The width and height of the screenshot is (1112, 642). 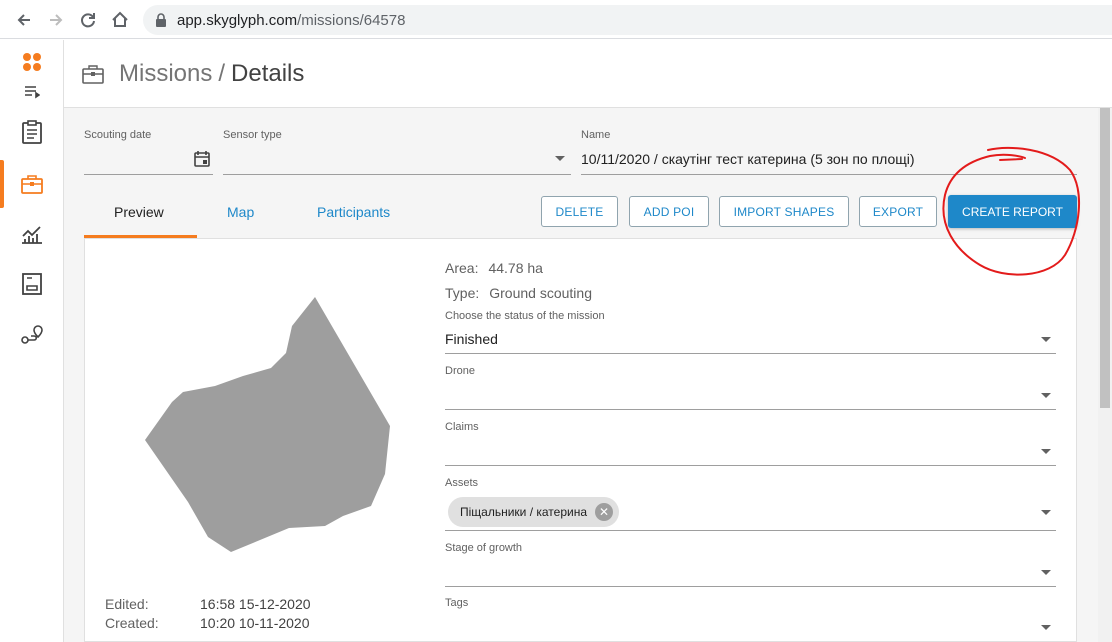 I want to click on status-select: Finished, so click(x=471, y=339).